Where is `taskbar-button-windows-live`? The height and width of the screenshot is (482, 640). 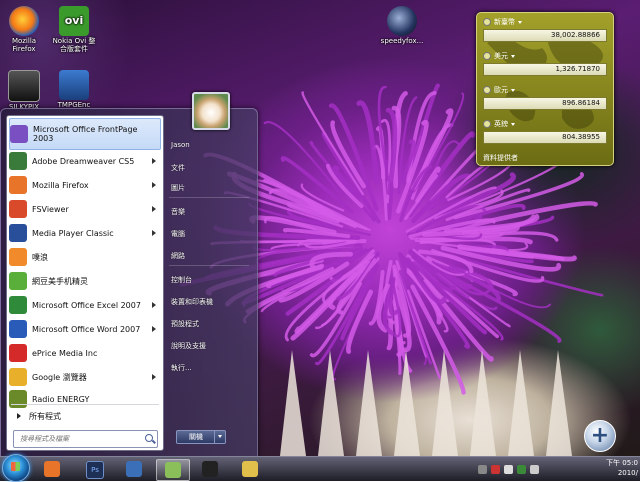 taskbar-button-windows-live is located at coordinates (134, 469).